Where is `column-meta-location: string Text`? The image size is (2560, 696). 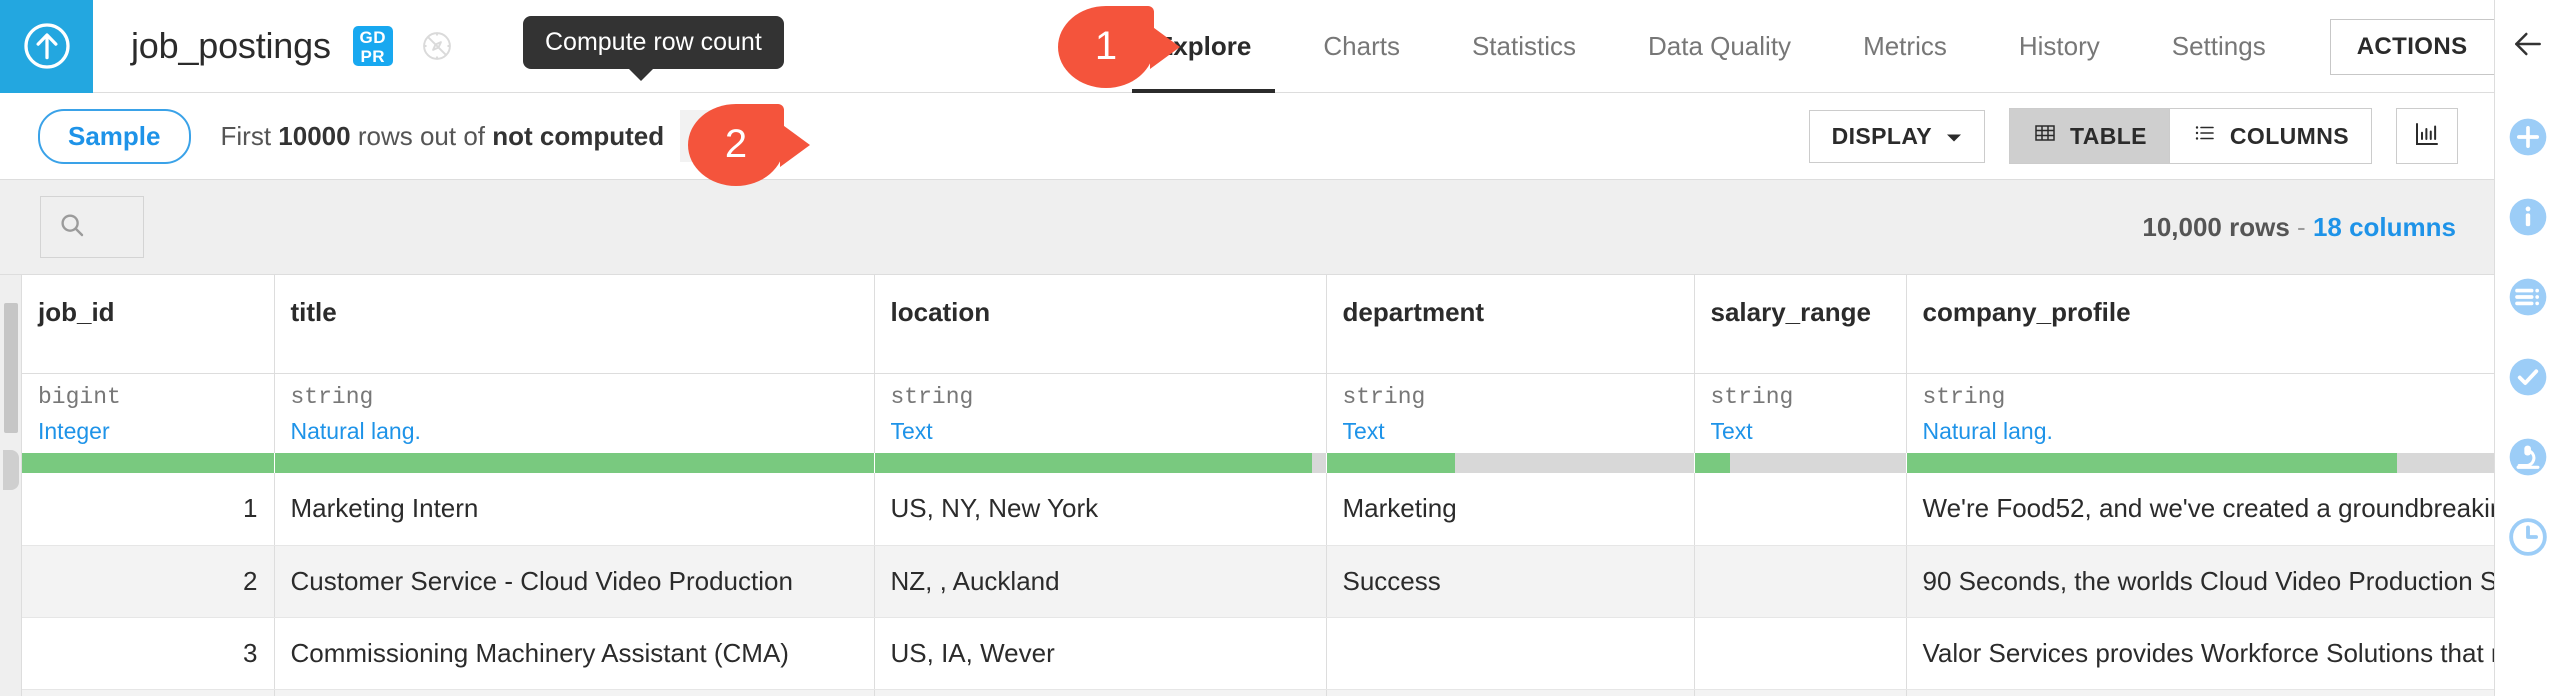
column-meta-location: string Text is located at coordinates (1100, 413).